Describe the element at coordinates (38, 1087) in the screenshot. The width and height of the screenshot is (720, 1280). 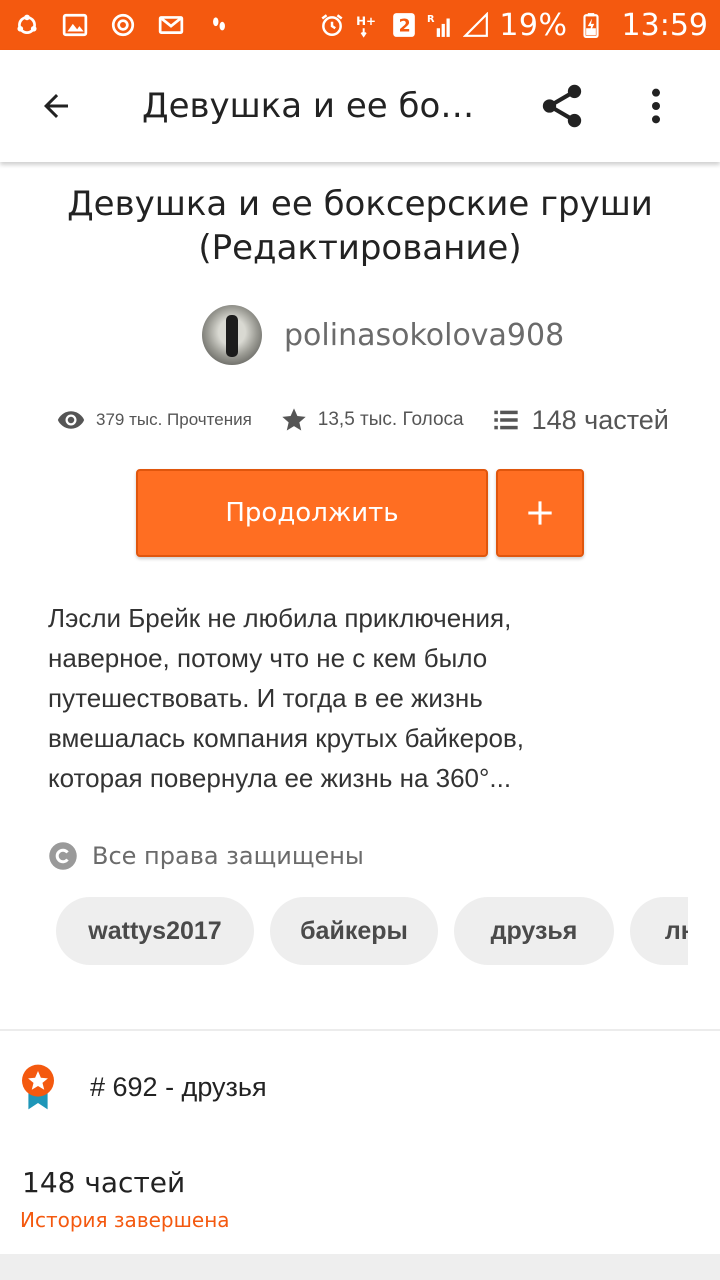
I see `ranking-badge-icon` at that location.